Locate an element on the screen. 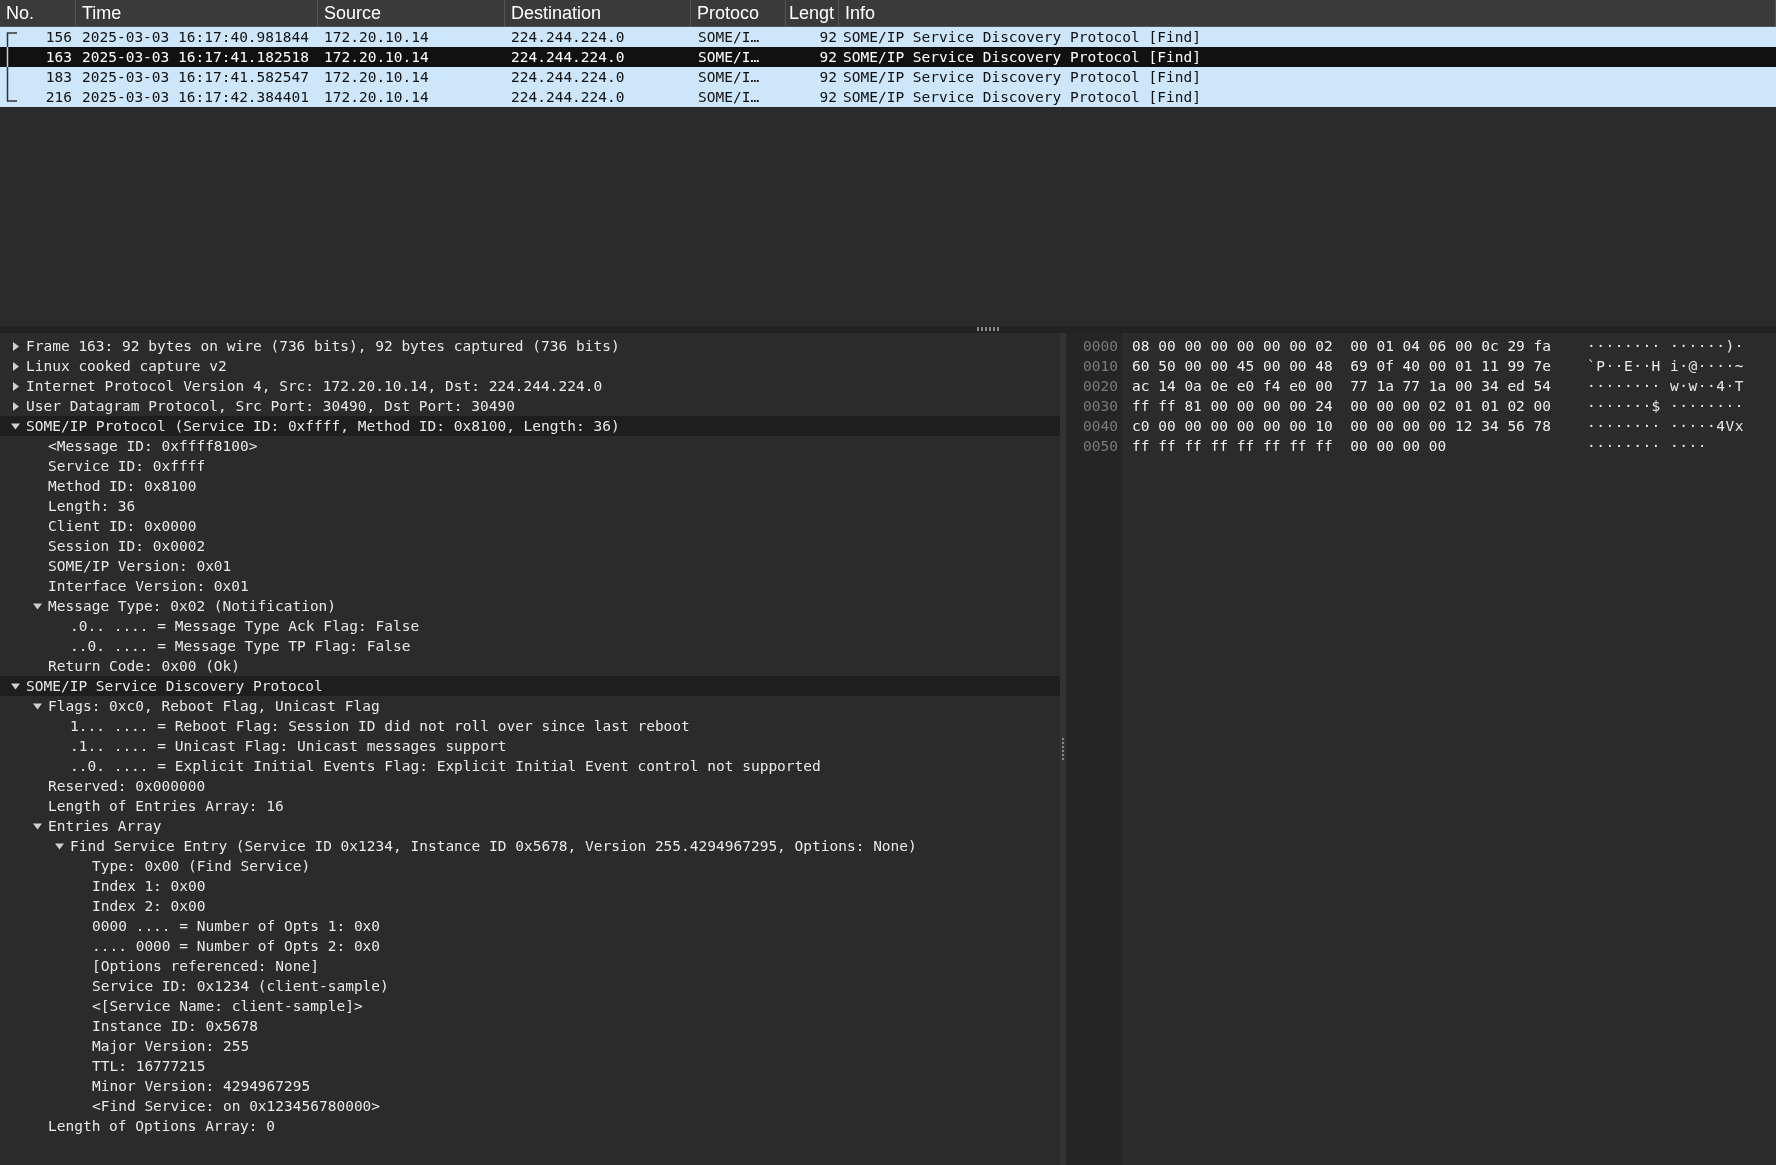  table-cell-text: 2025-03-03 16:17:40.981844 is located at coordinates (195, 37).